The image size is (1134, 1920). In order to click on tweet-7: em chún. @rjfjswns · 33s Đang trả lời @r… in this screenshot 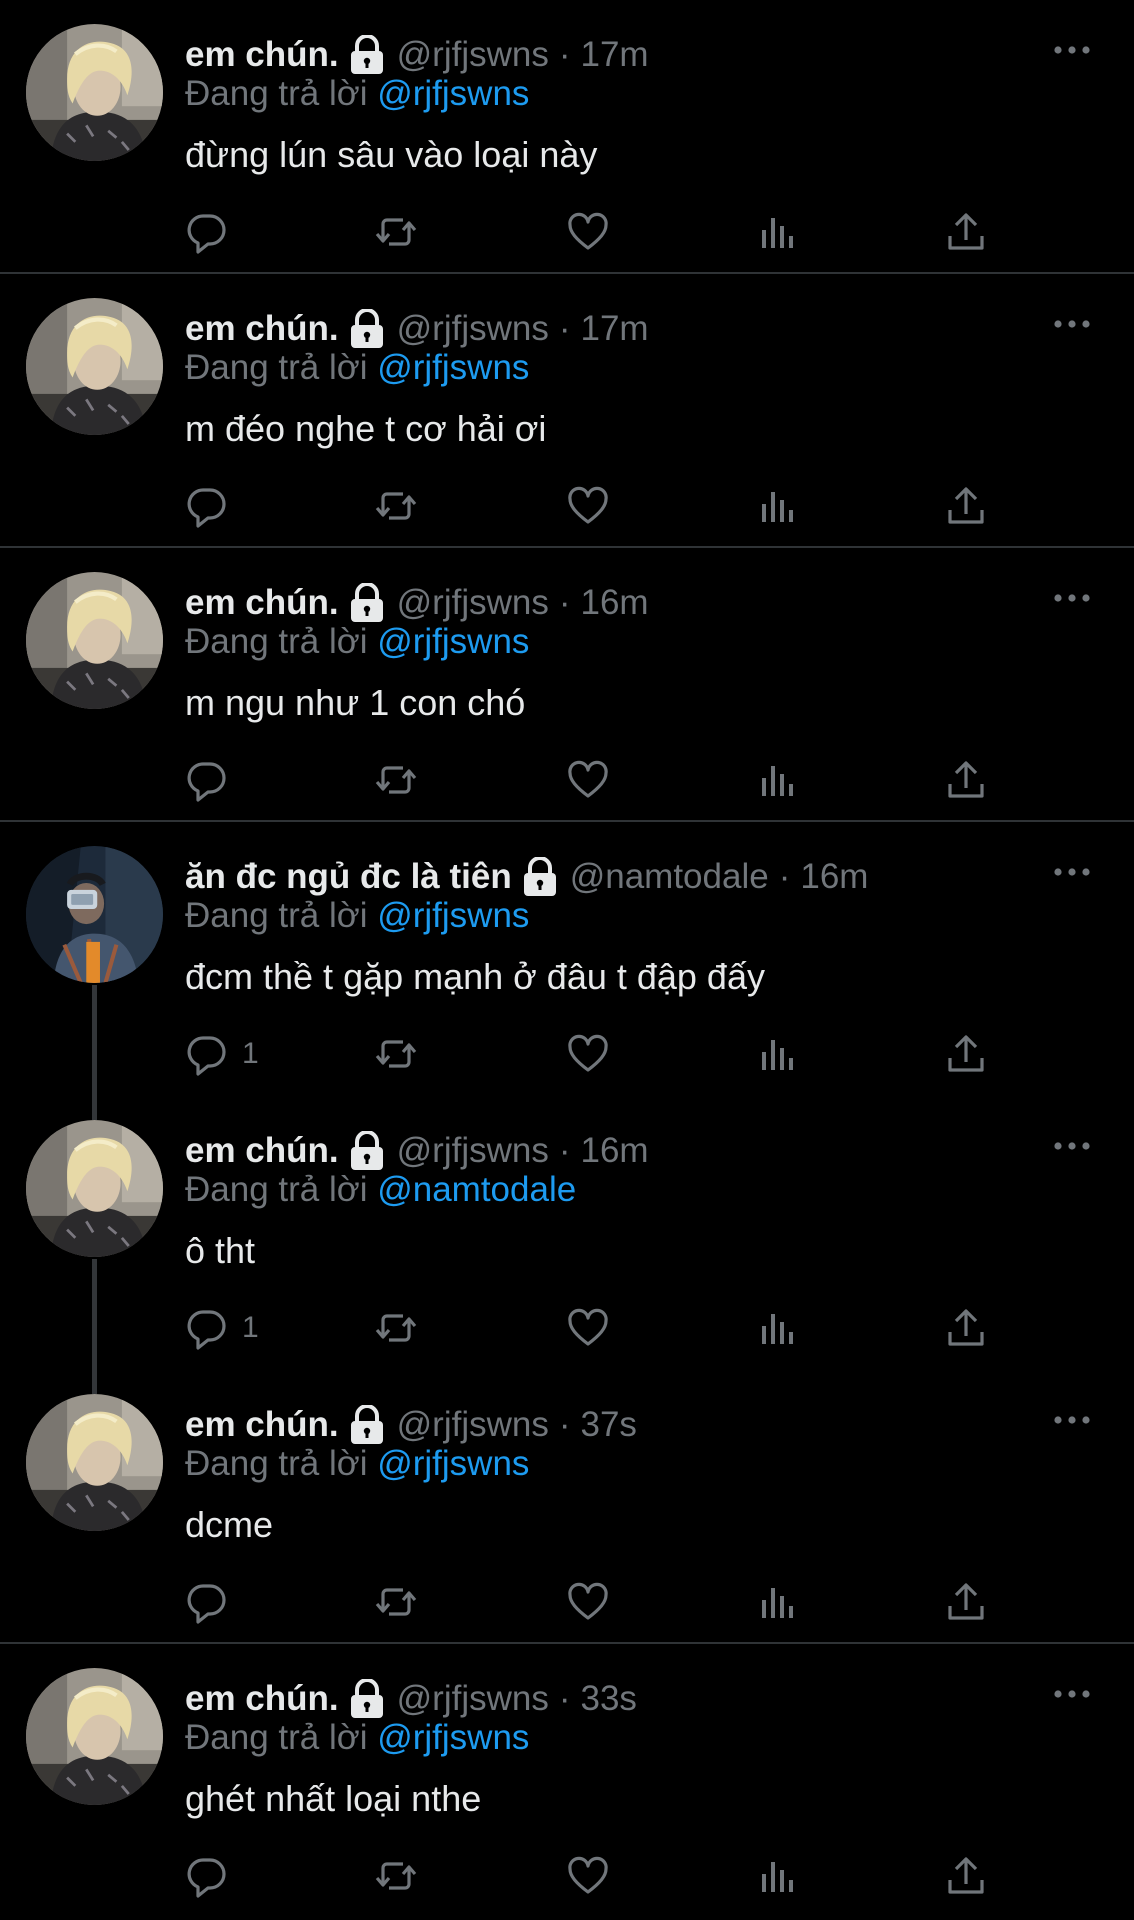, I will do `click(567, 1781)`.